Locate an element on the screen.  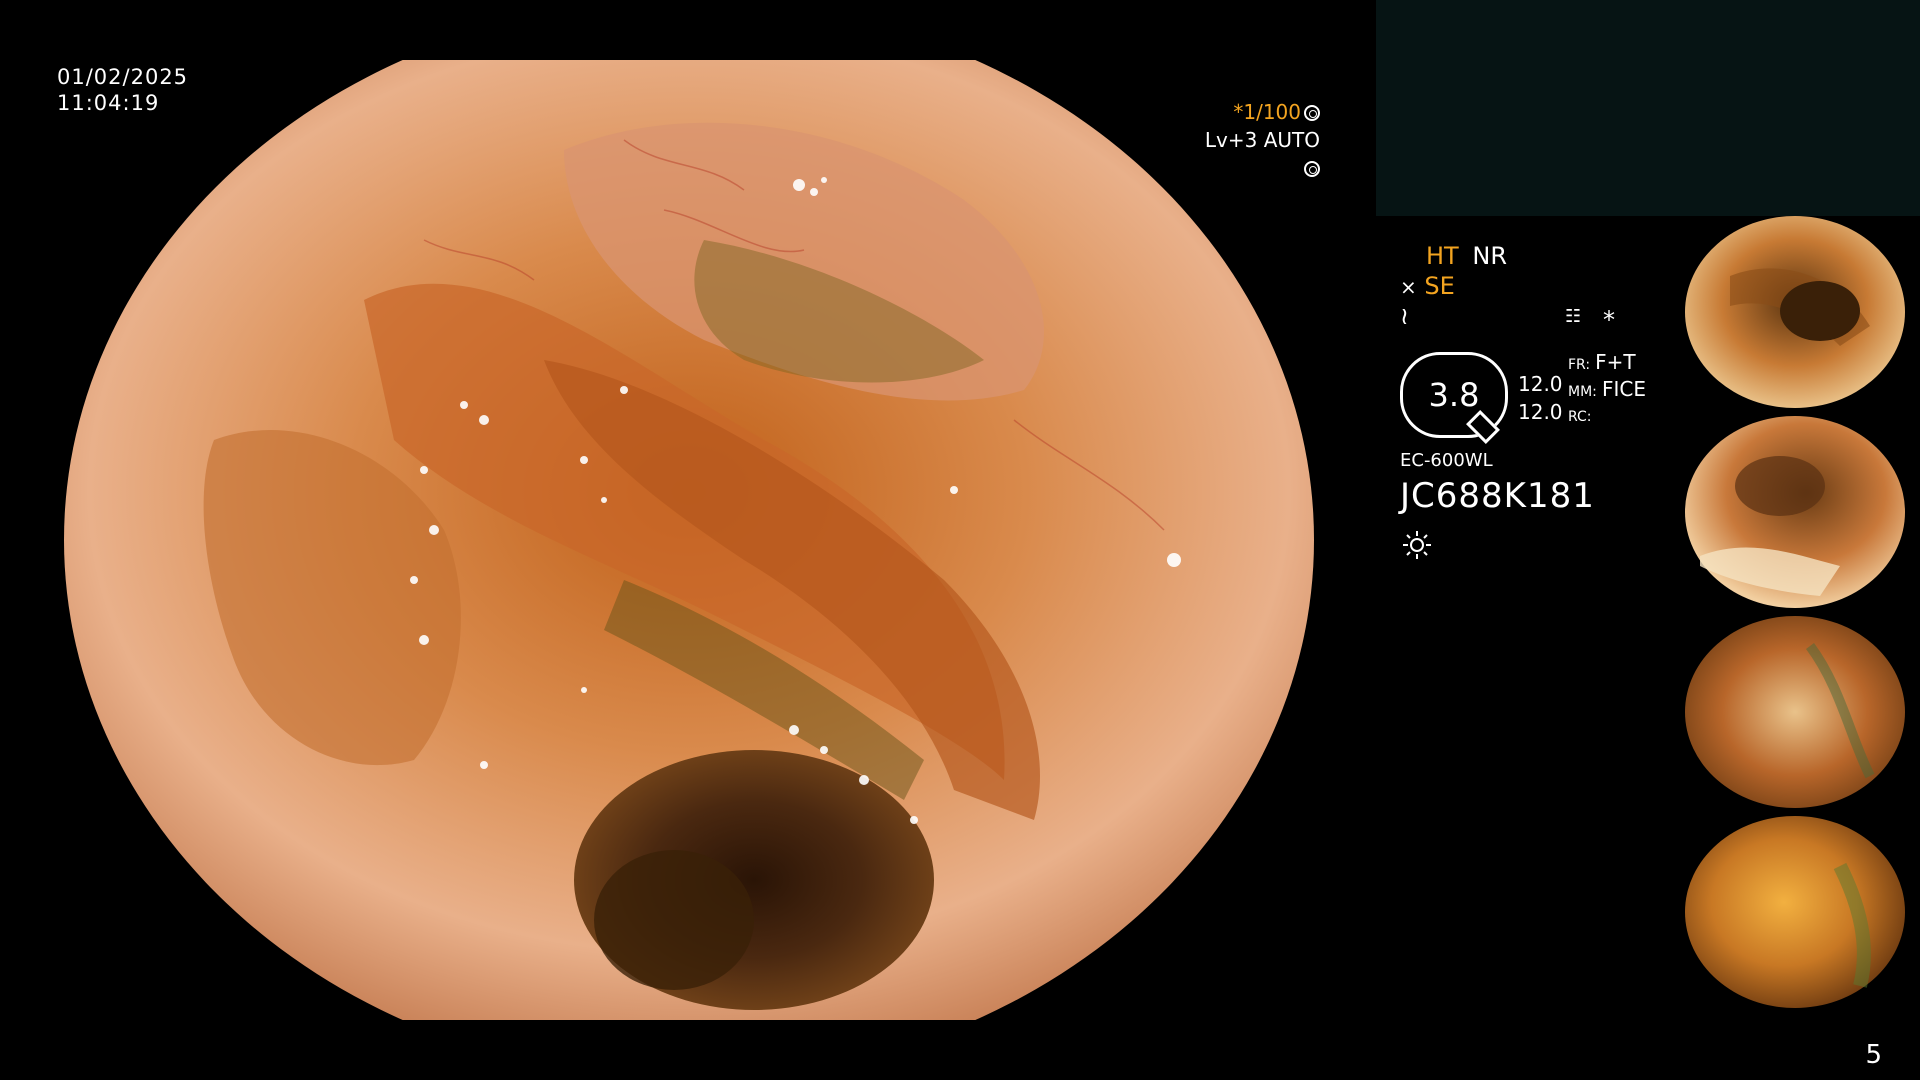
scope-serial: JC688K181 is located at coordinates (1497, 496).